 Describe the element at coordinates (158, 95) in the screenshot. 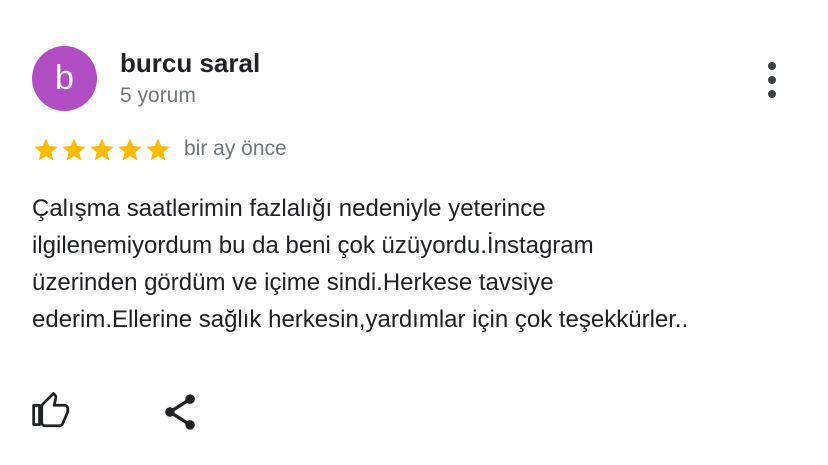

I see `review-count: 5 yorum` at that location.